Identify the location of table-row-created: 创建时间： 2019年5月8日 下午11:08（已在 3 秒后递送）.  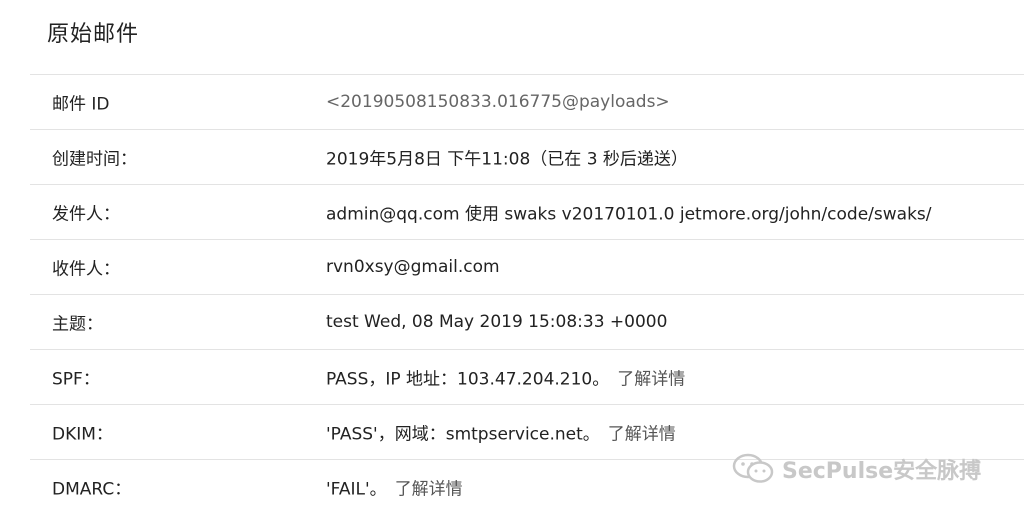
(527, 157).